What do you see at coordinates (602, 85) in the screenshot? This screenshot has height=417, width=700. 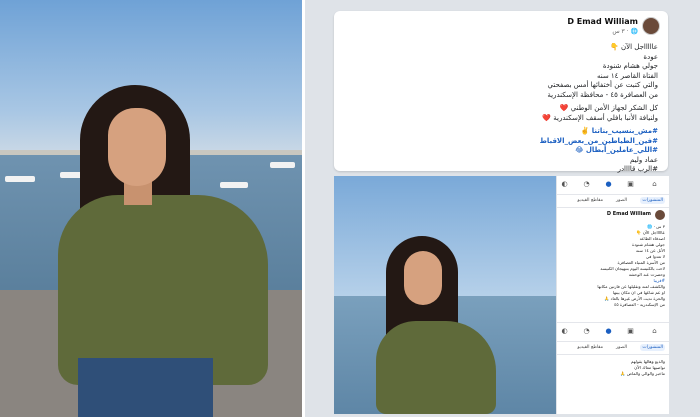 I see `post-line: والتي كتبت عن أختفائها أمس بصفحتي` at bounding box center [602, 85].